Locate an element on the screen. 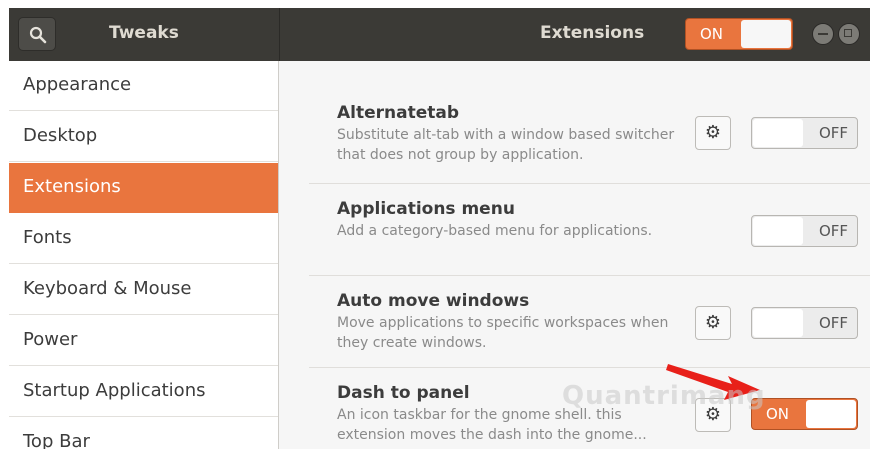 Image resolution: width=870 pixels, height=449 pixels. watermark-text: Quantrimang is located at coordinates (664, 396).